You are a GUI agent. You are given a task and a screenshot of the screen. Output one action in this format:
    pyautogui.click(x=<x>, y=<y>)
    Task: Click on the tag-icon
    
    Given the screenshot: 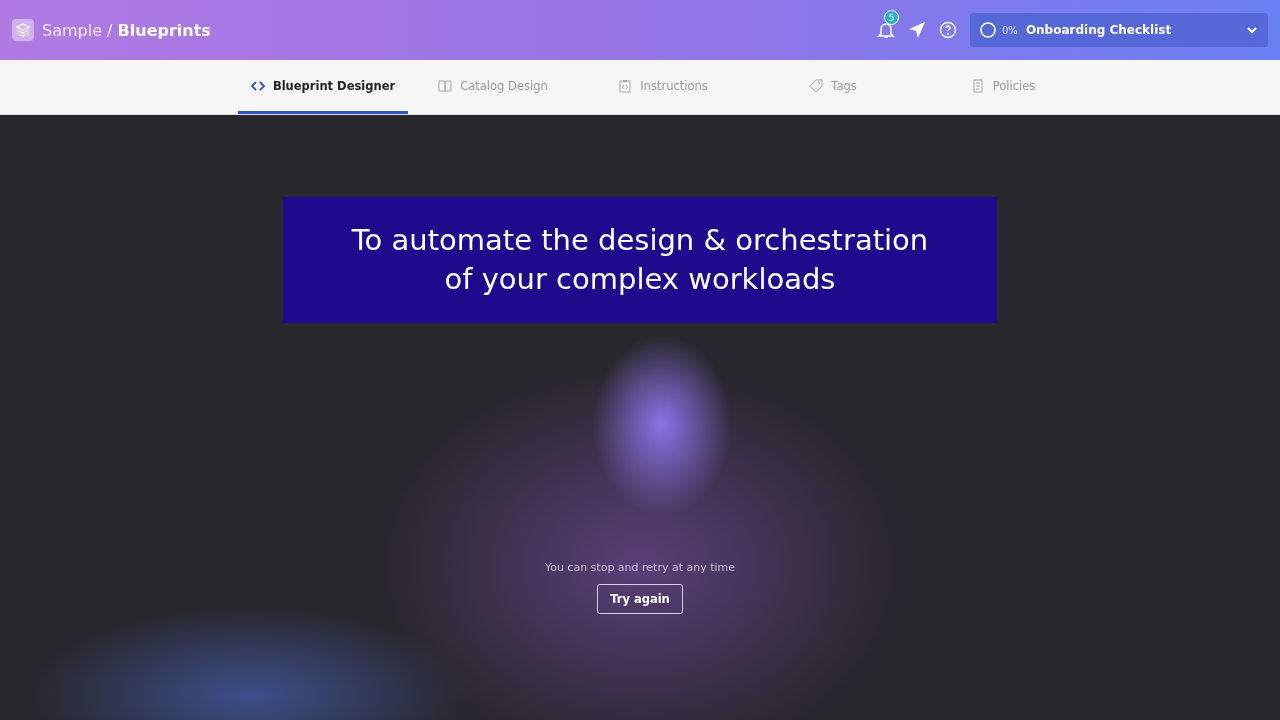 What is the action you would take?
    pyautogui.click(x=816, y=85)
    